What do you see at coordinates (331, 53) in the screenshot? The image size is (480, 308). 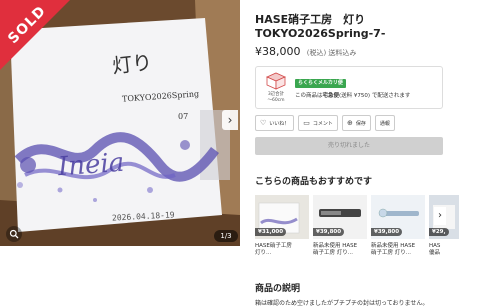 I see `price-note: (税込) 送料込み` at bounding box center [331, 53].